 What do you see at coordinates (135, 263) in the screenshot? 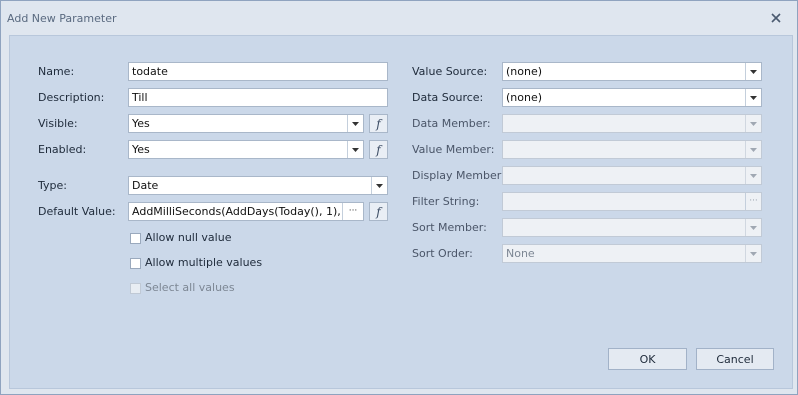
I see `allow-multiple-checkbox` at bounding box center [135, 263].